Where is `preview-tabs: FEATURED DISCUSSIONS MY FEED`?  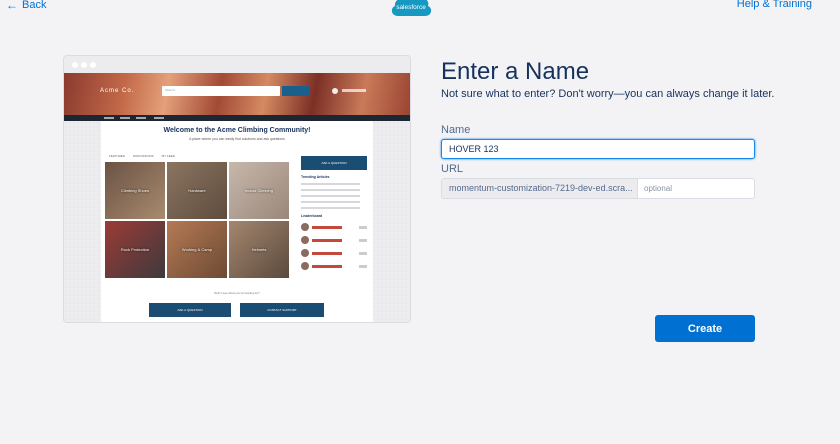
preview-tabs: FEATURED DISCUSSIONS MY FEED is located at coordinates (142, 156).